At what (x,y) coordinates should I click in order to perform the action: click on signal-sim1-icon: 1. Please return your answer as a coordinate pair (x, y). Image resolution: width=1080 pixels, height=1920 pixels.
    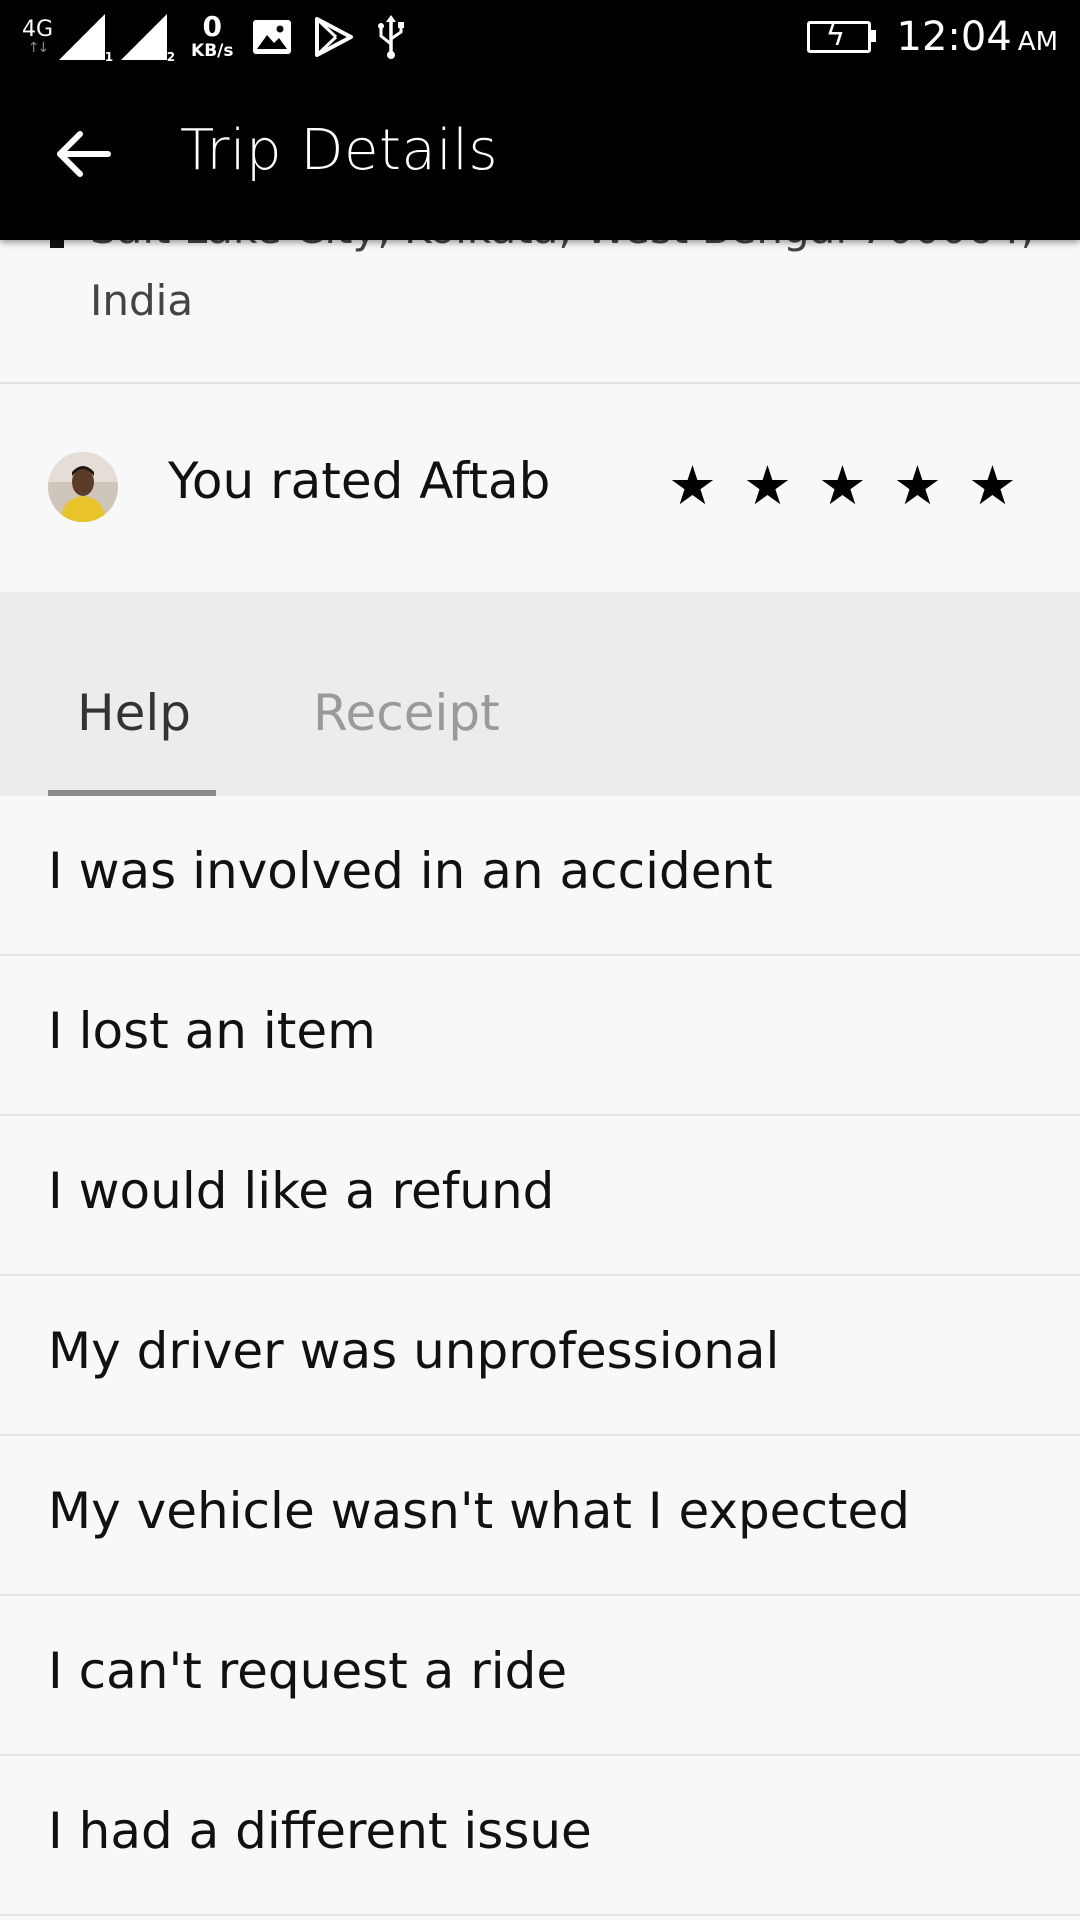
    Looking at the image, I should click on (86, 39).